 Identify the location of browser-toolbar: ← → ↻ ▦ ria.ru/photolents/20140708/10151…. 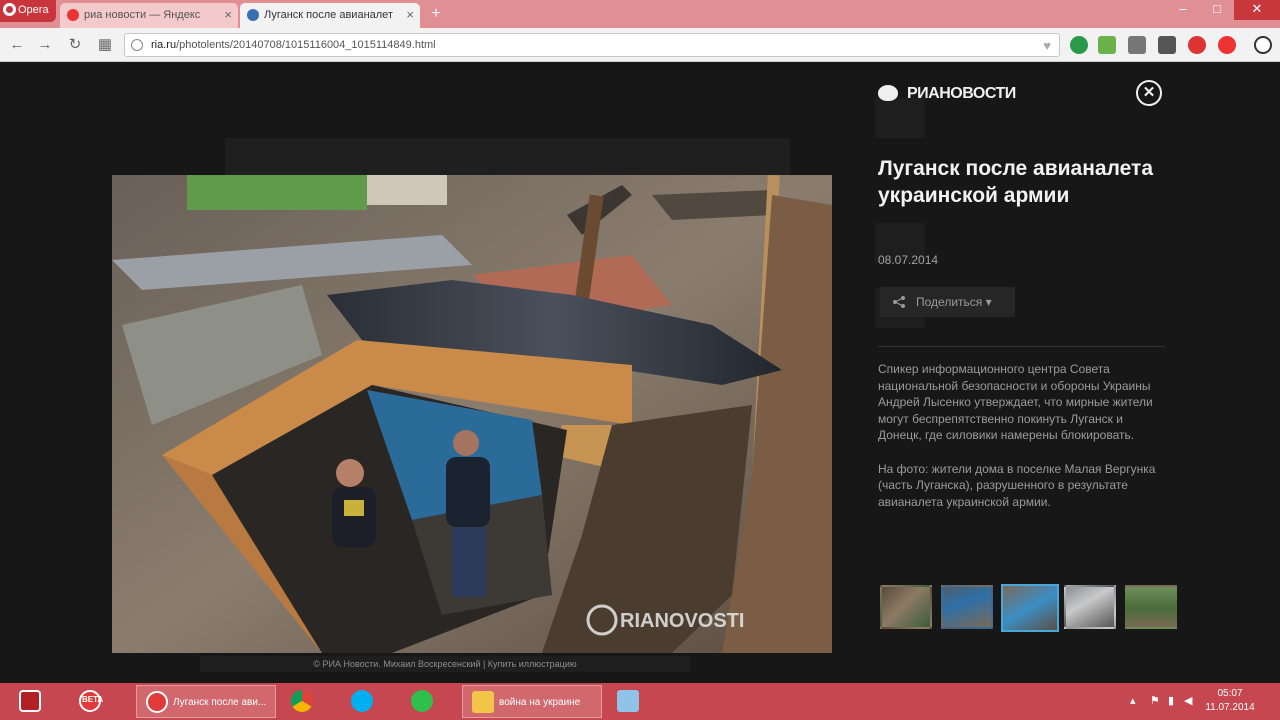
(640, 45).